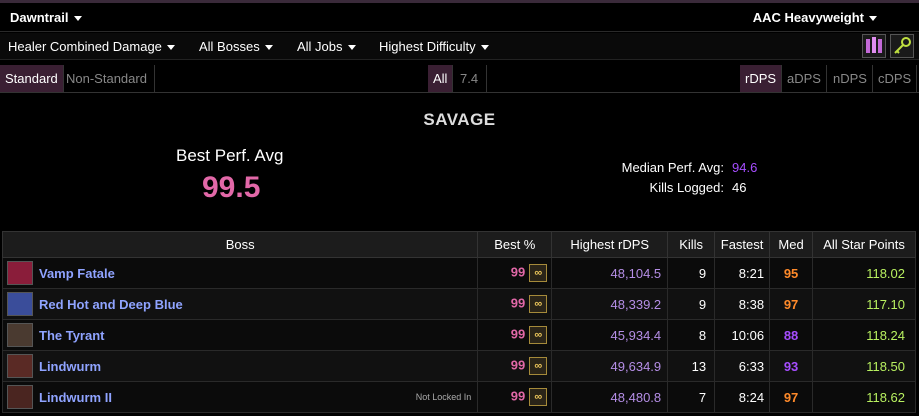  Describe the element at coordinates (691, 366) in the screenshot. I see `kills-value: 13` at that location.